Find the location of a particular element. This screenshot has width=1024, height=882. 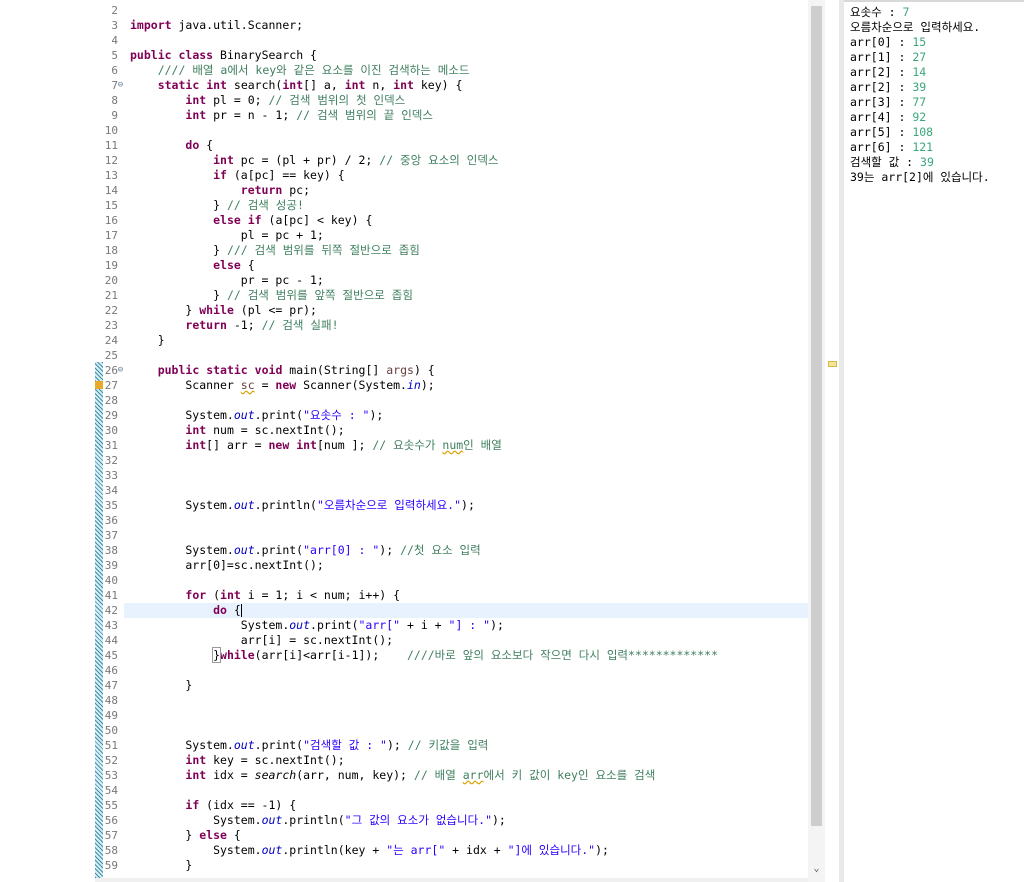

line-number: 11 is located at coordinates (111, 145).